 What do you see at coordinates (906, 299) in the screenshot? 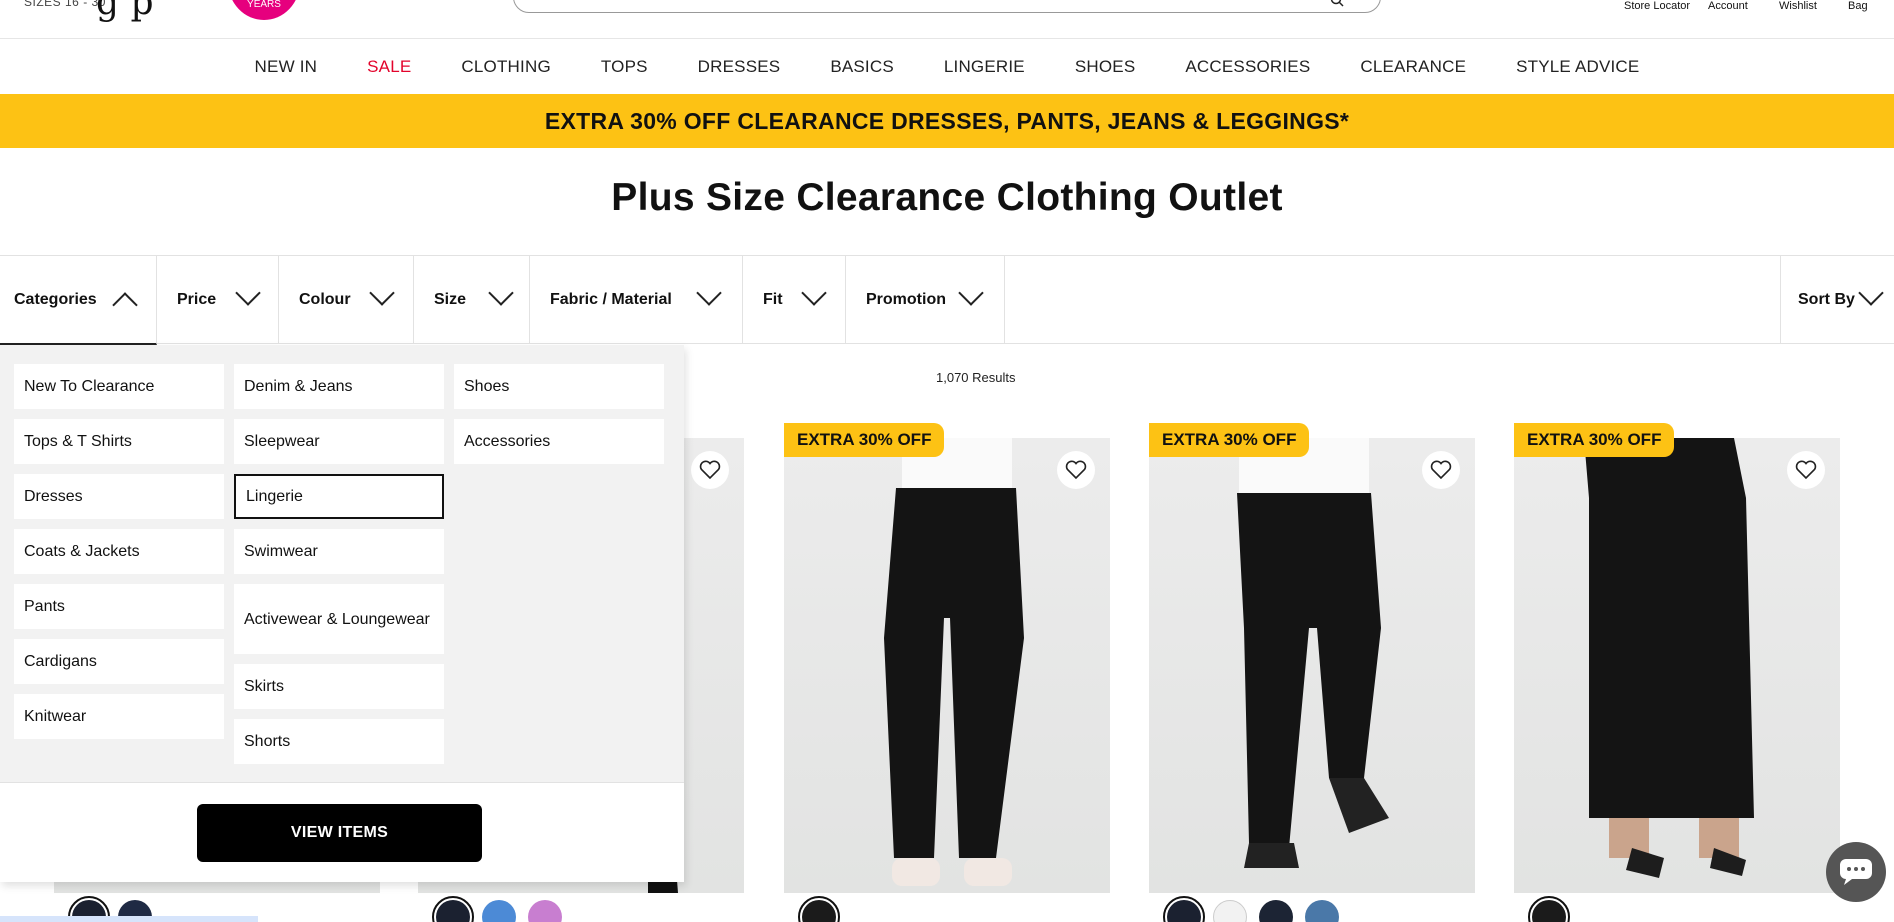
I see `filter-label: Promotion` at bounding box center [906, 299].